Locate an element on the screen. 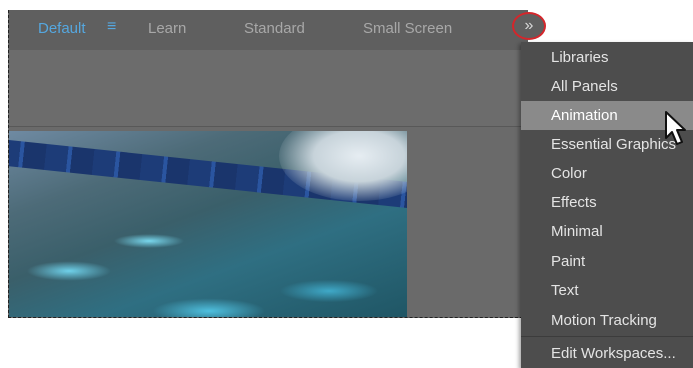  workspace-overflow-button: » is located at coordinates (529, 26).